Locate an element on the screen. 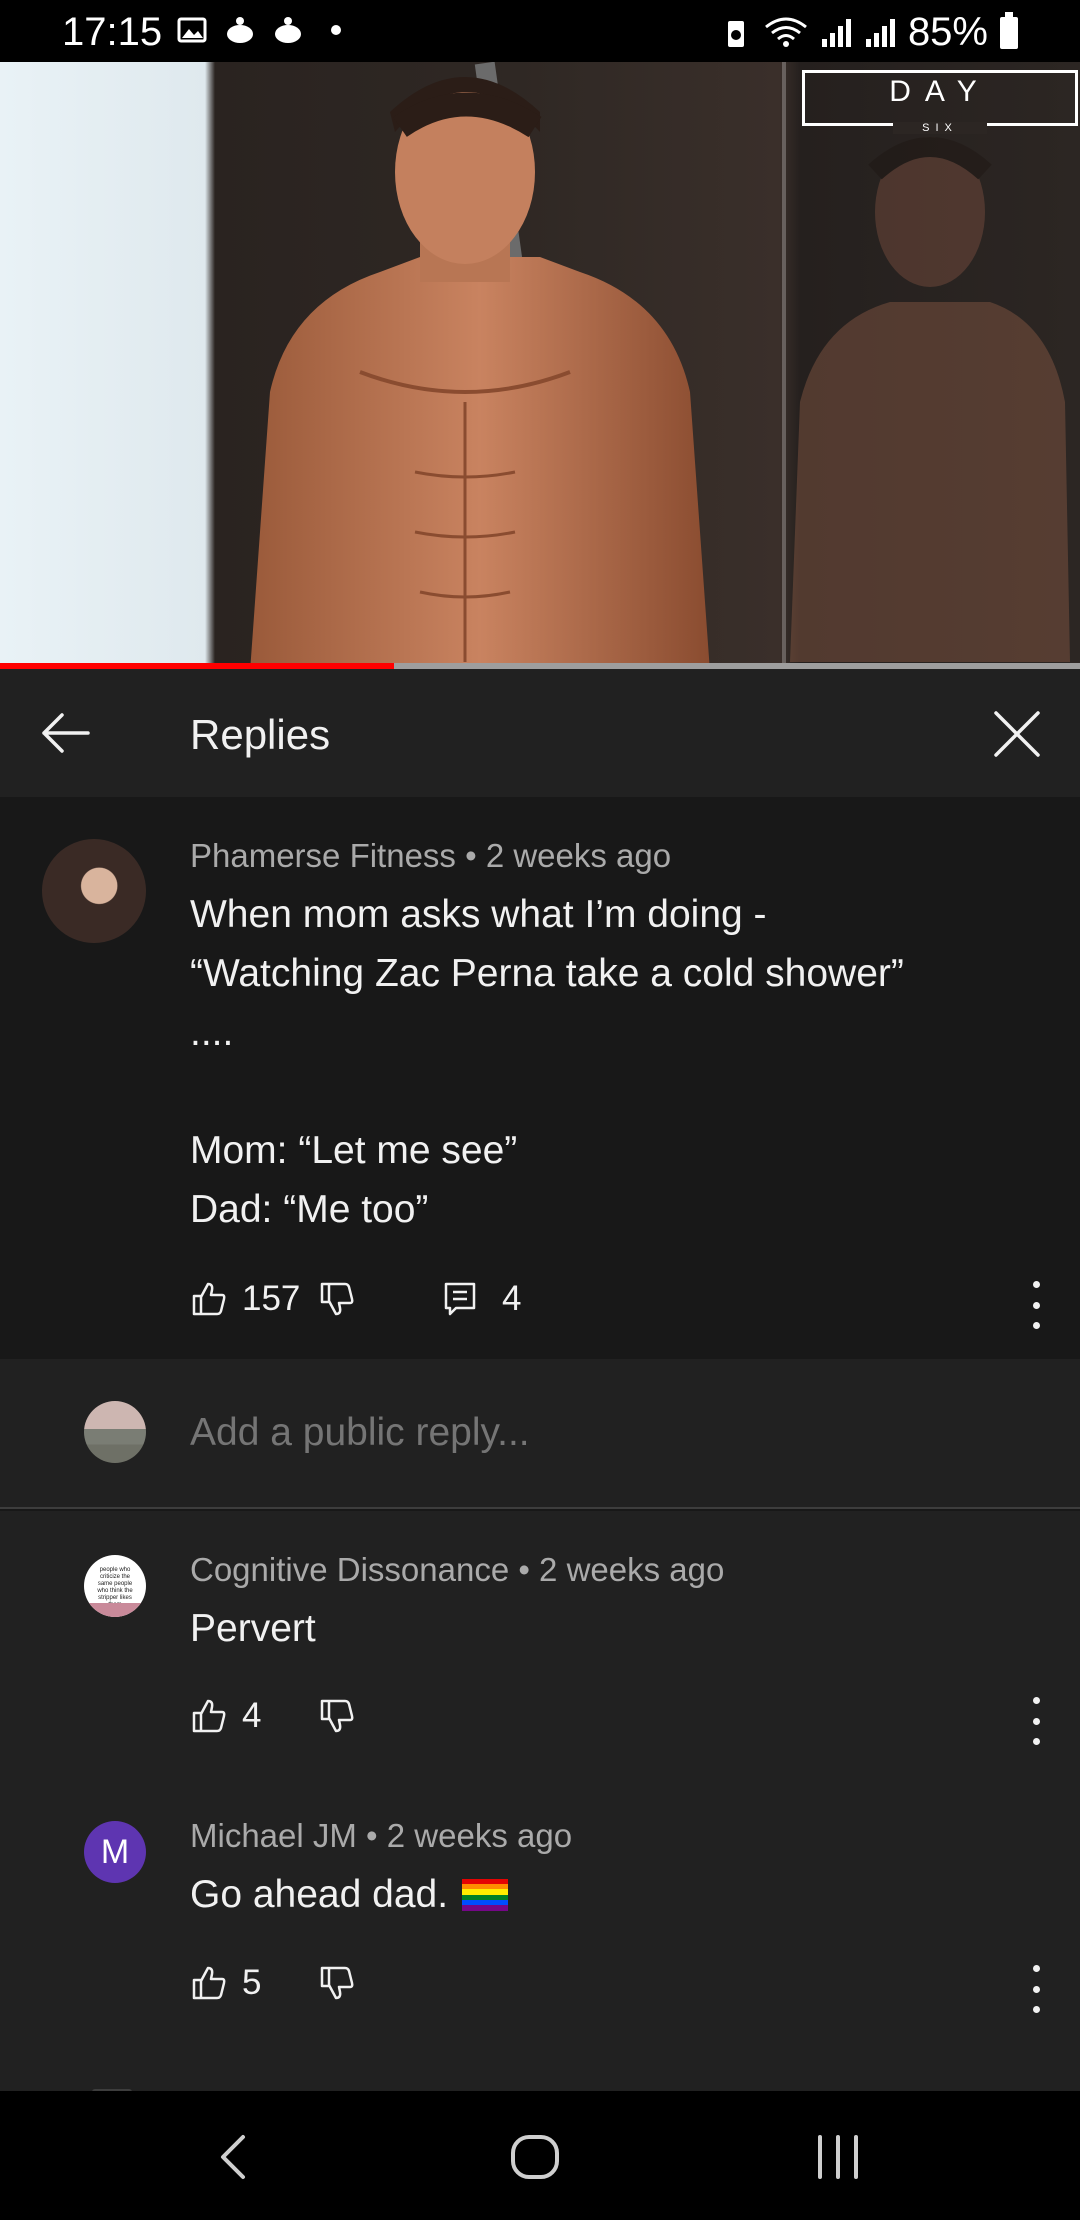 The image size is (1080, 2220). status-notification-icons is located at coordinates (264, 30).